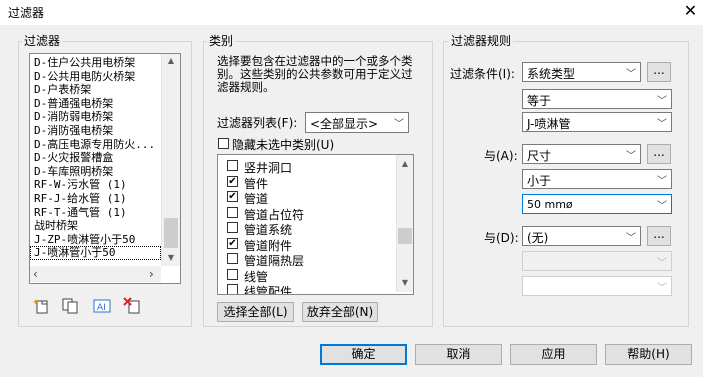 This screenshot has width=703, height=377. I want to click on category-item: 线管配件, so click(307, 288).